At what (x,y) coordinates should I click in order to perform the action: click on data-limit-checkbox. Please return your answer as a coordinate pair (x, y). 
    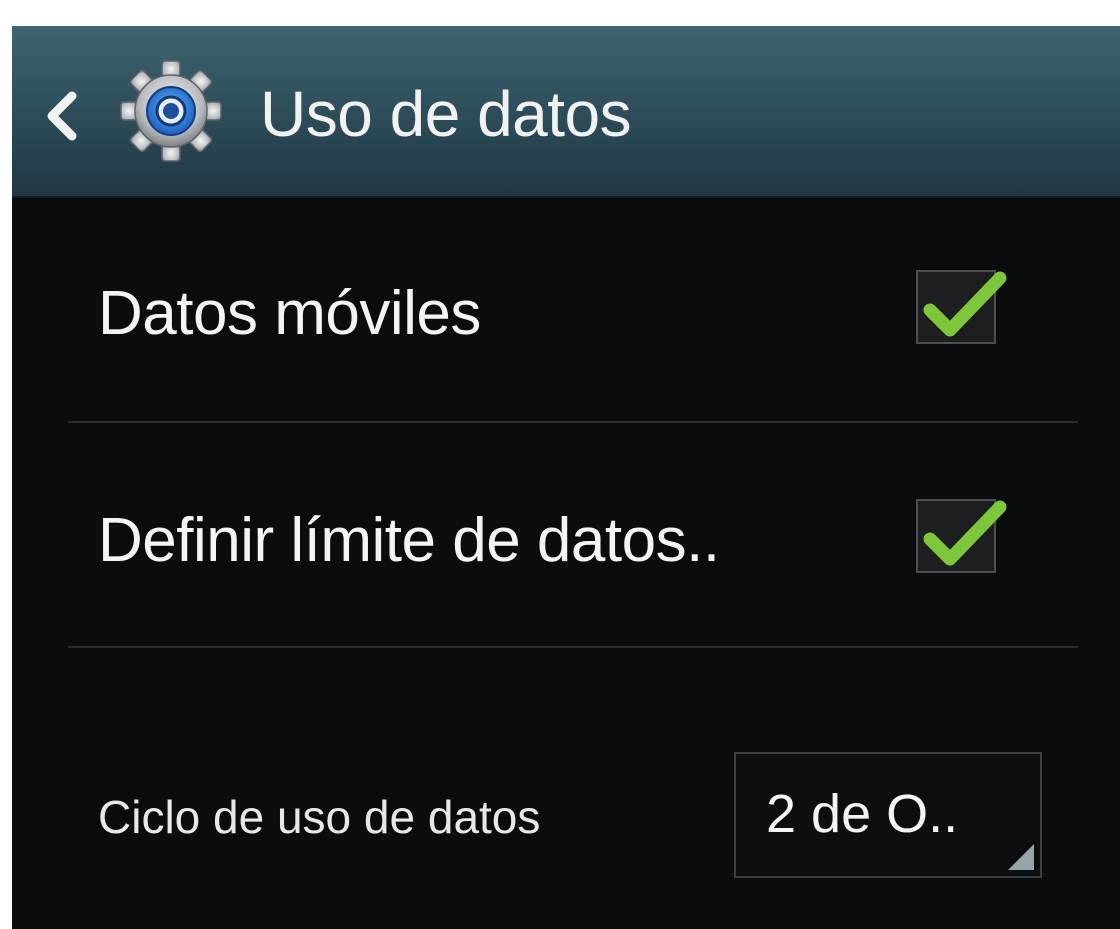
    Looking at the image, I should click on (961, 536).